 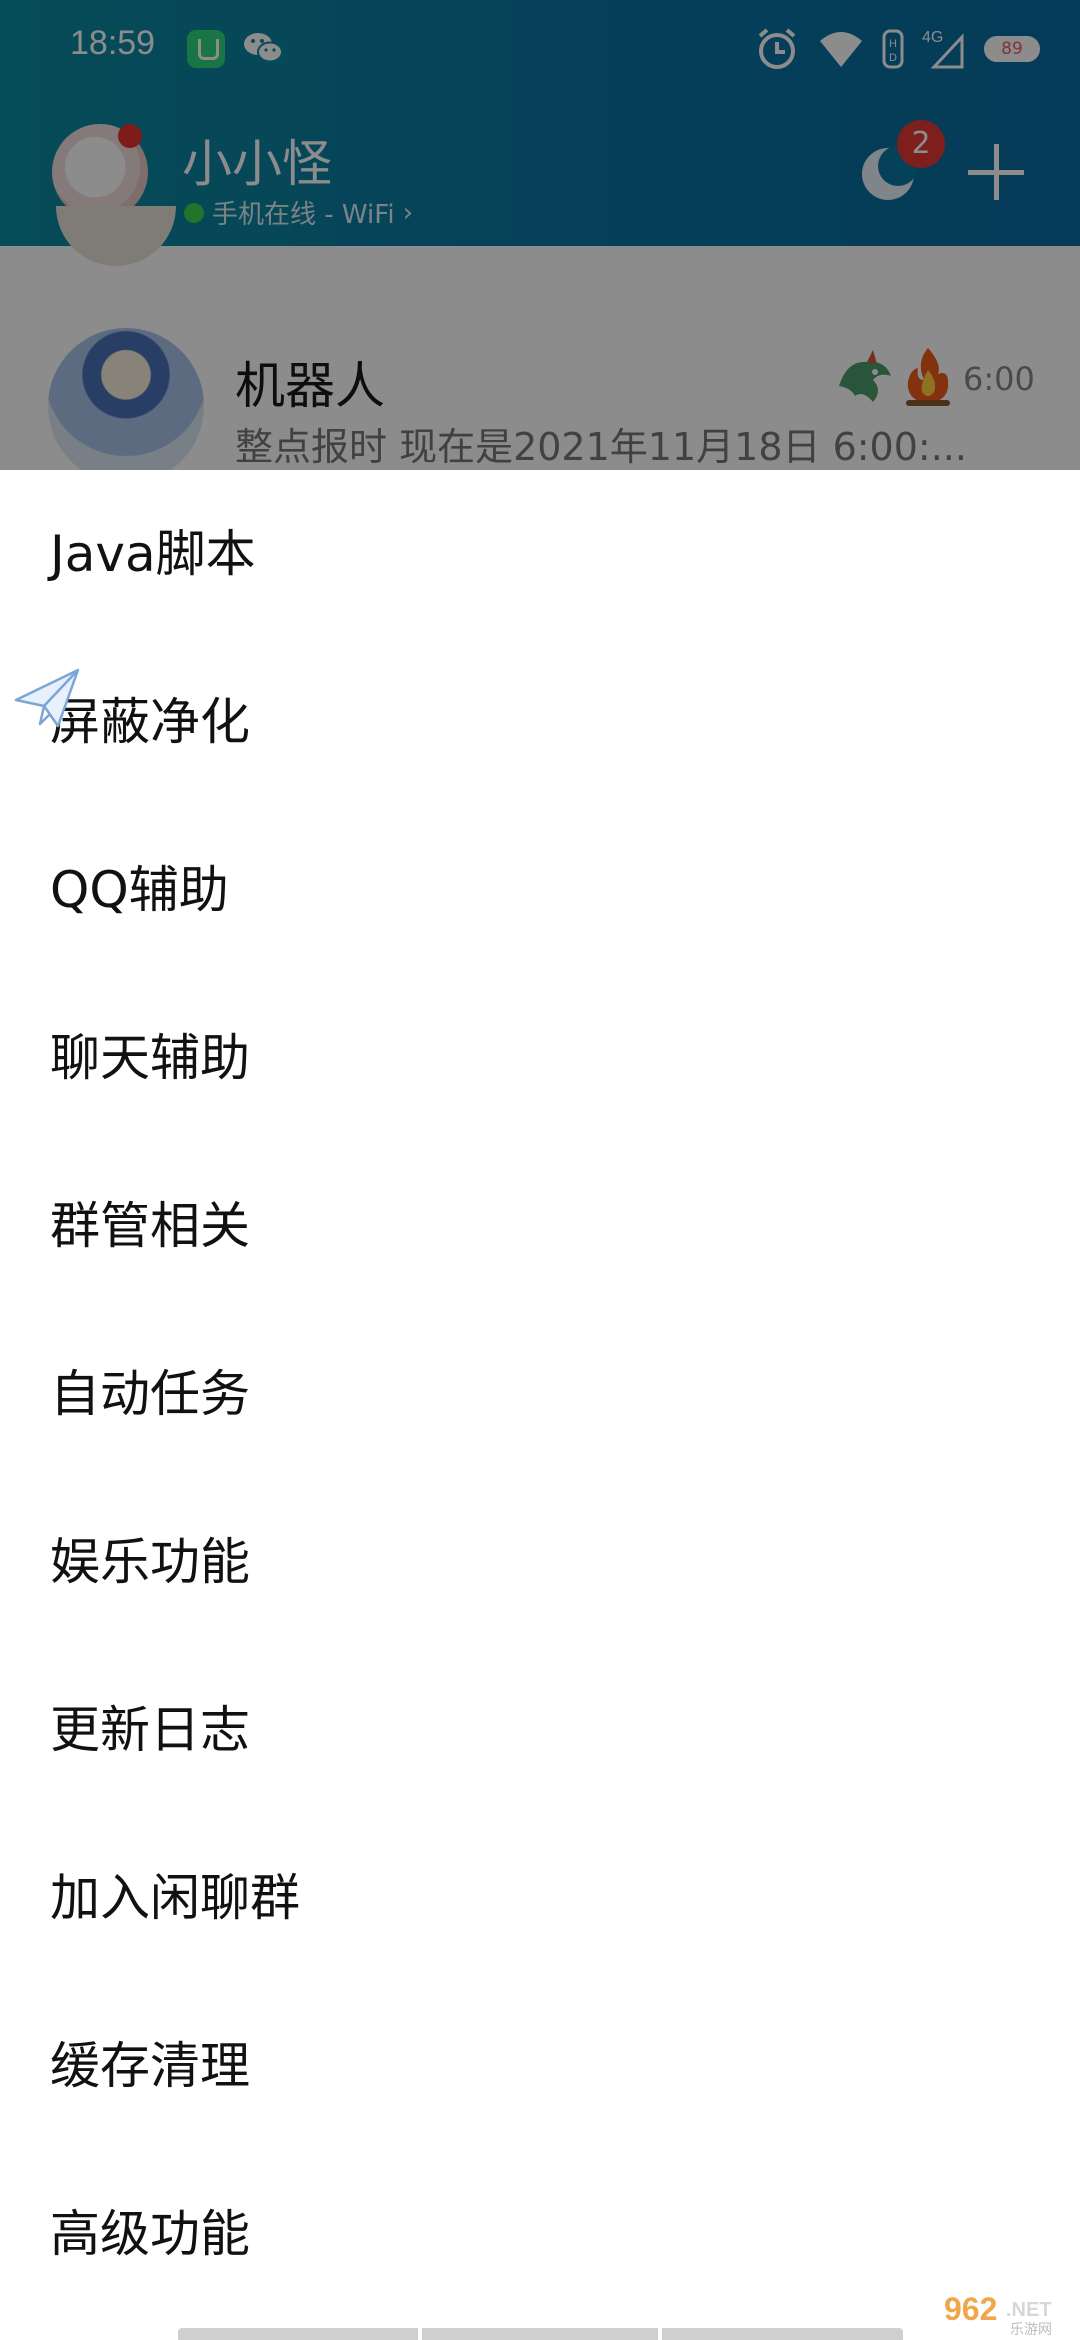 I want to click on menu-item-chat-assist: 聊天辅助, so click(x=540, y=1058).